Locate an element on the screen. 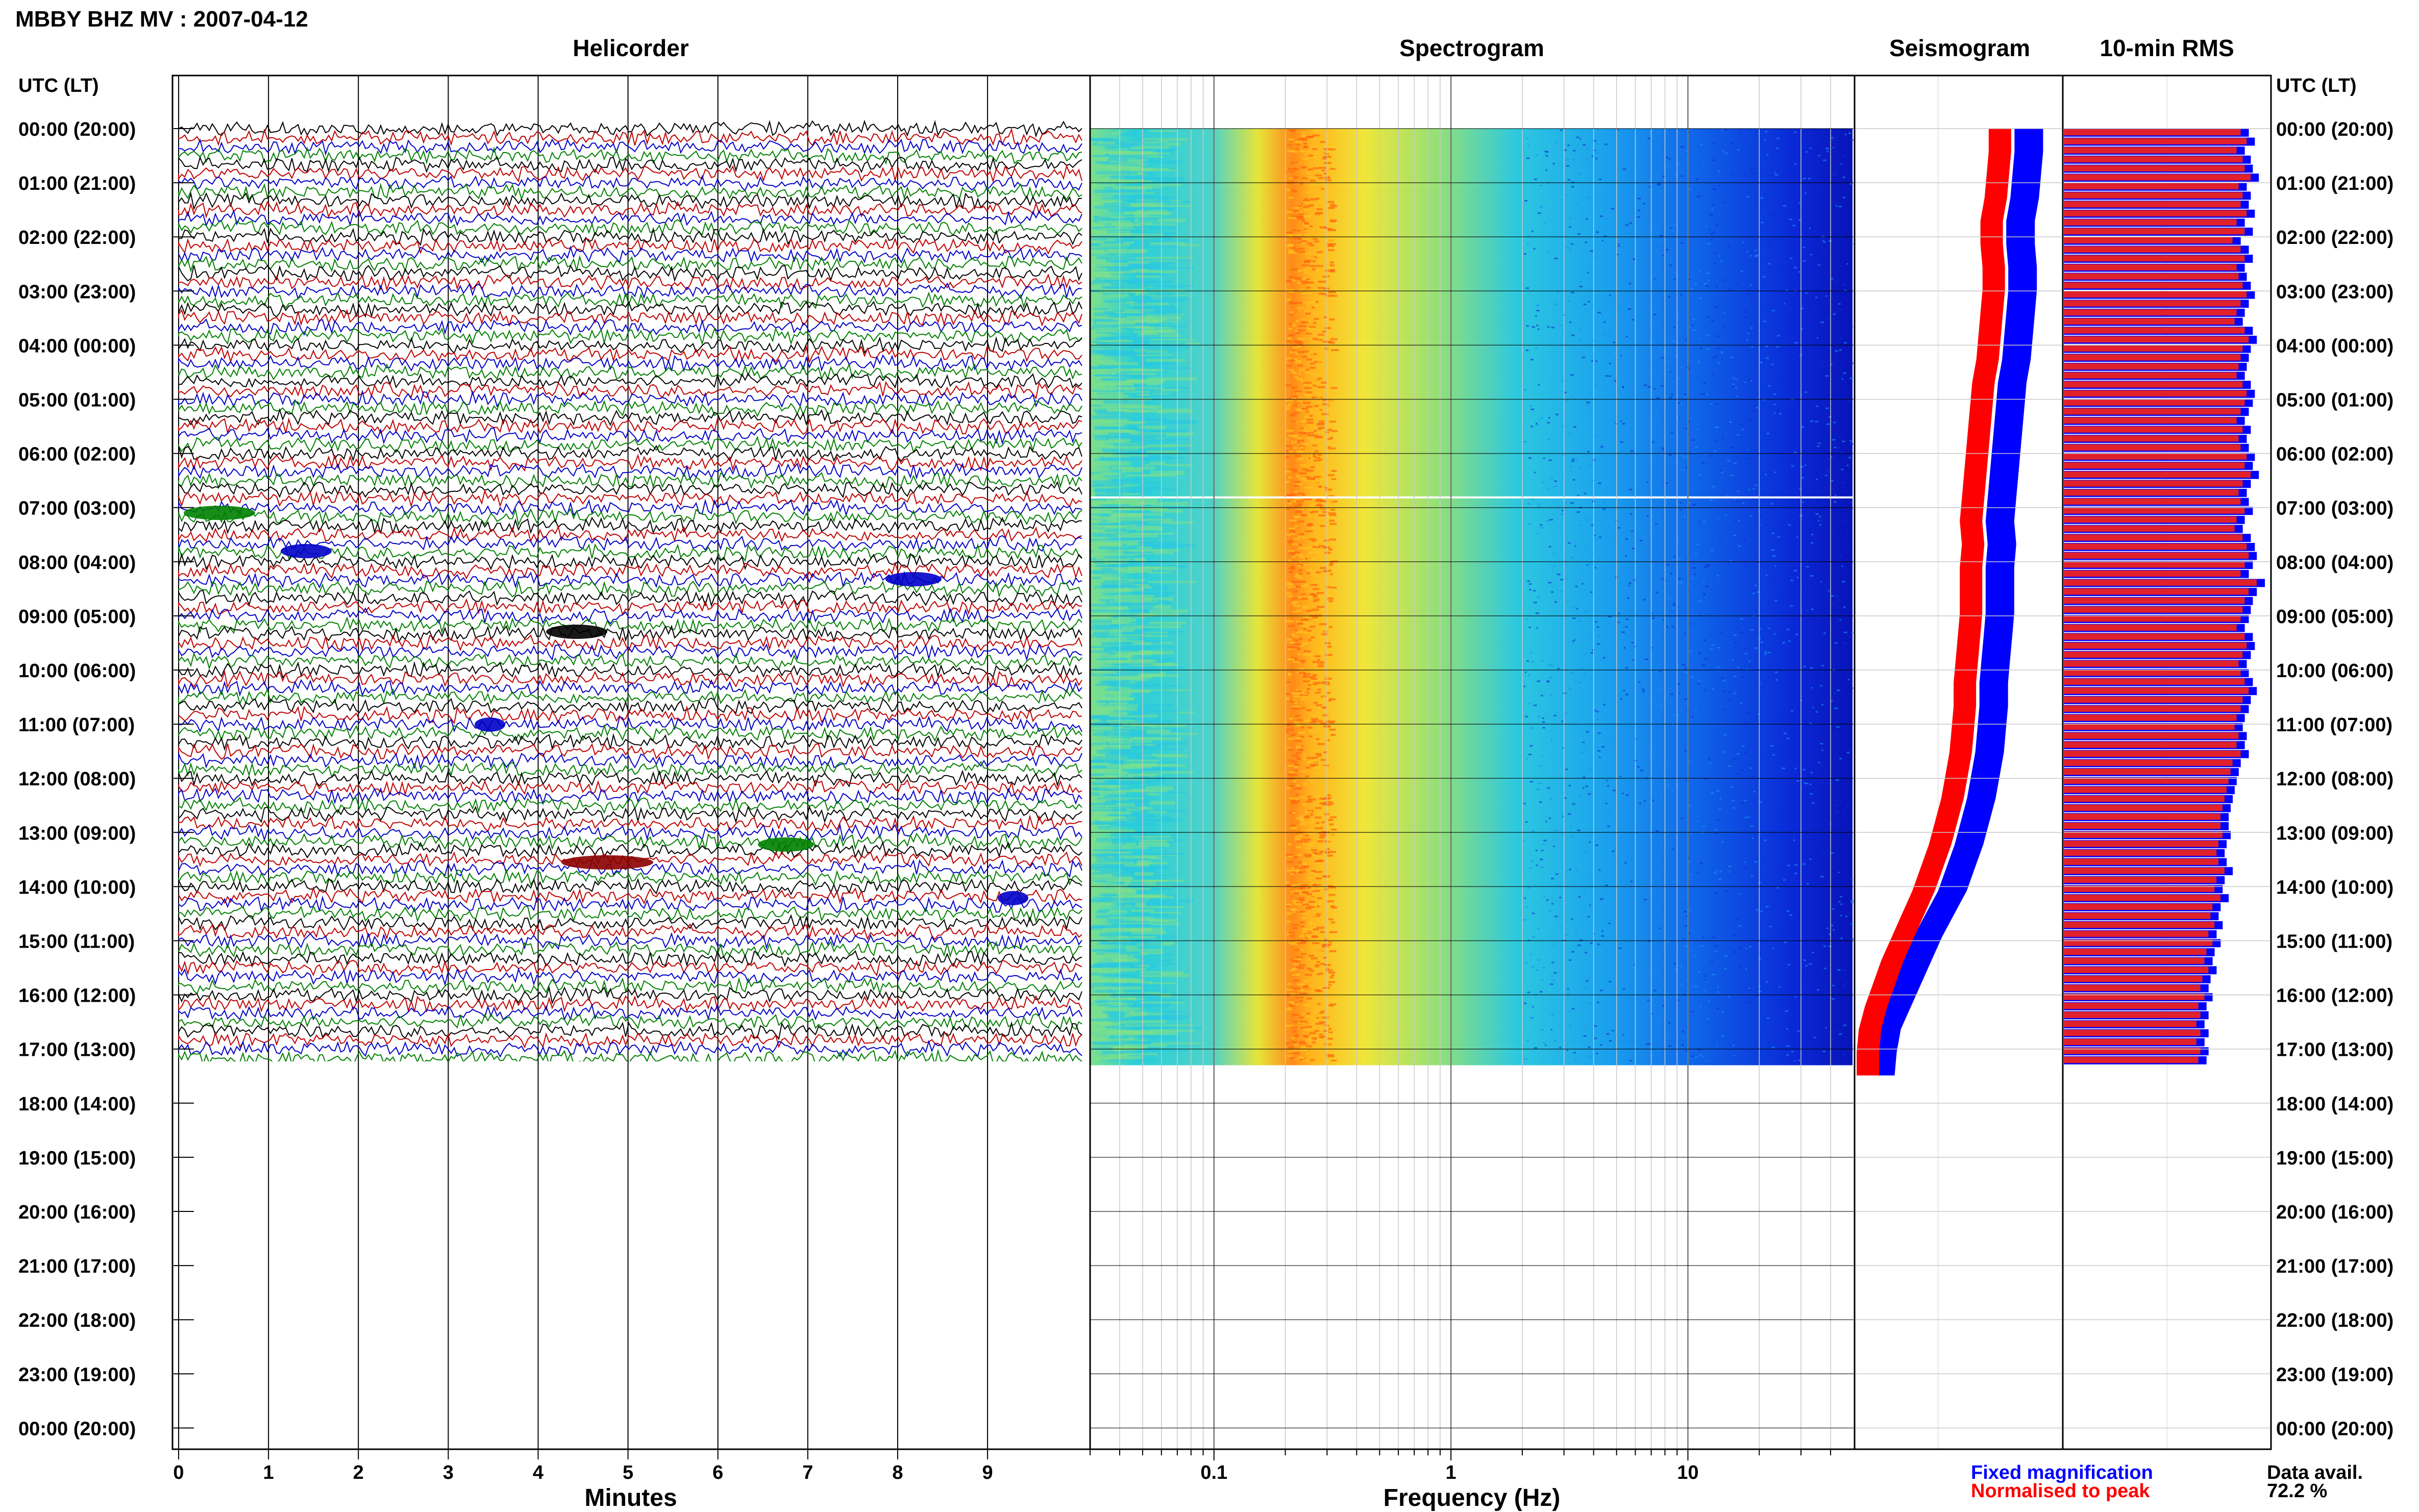  seismogram-title: Seismogram is located at coordinates (1959, 48).